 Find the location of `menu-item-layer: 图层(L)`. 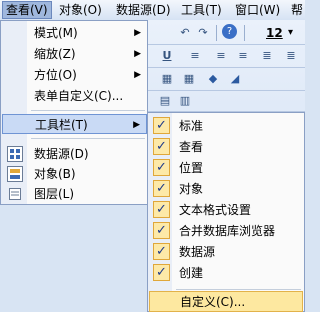

menu-item-layer: 图层(L) is located at coordinates (74, 194).